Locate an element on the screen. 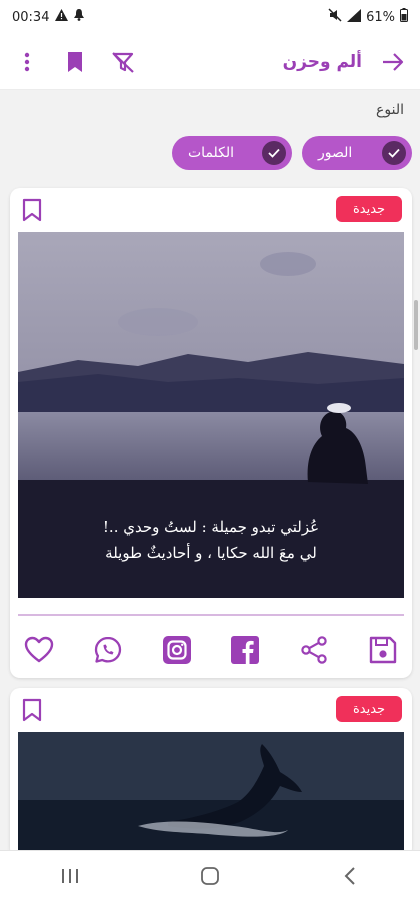 This screenshot has height=900, width=420. chip-words: الكلمات is located at coordinates (232, 153).